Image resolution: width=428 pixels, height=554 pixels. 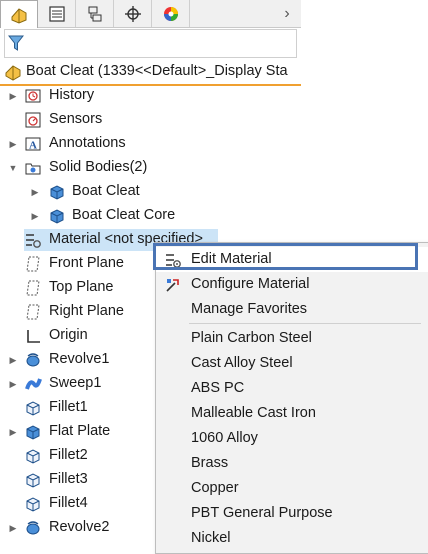 I want to click on feature-manager-tab-icon, so click(x=19, y=15).